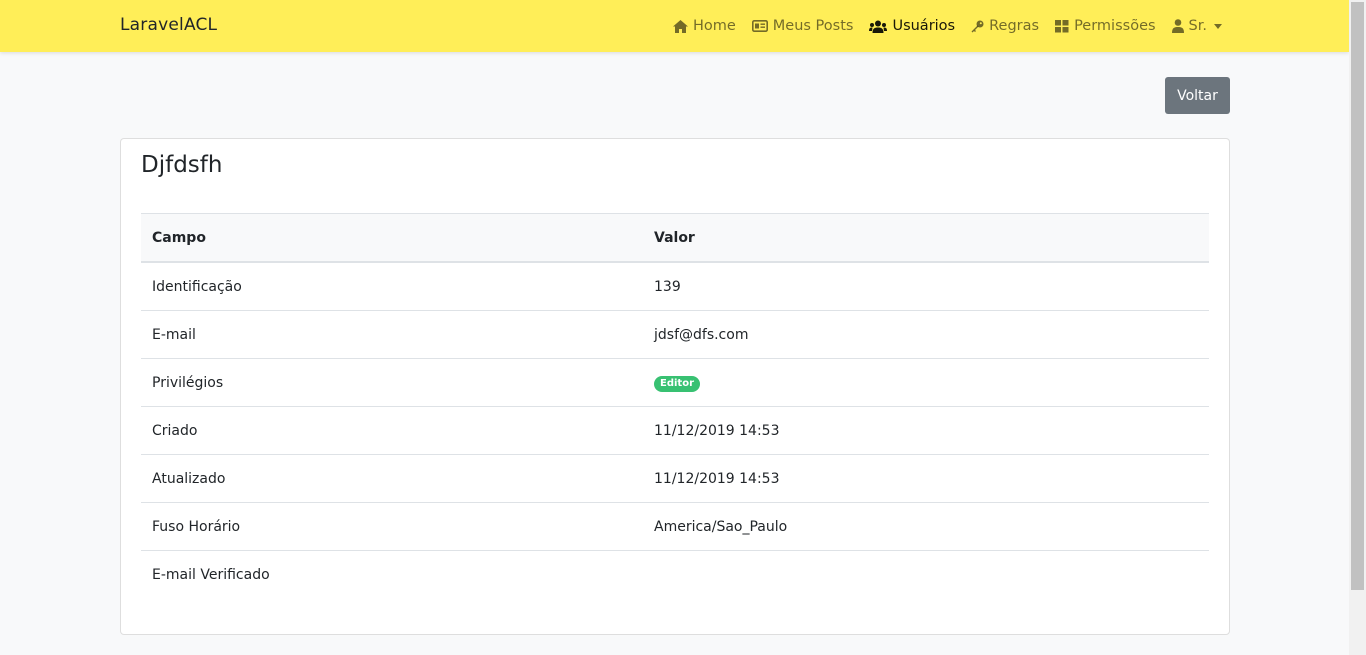 This screenshot has height=655, width=1366. What do you see at coordinates (926, 382) in the screenshot?
I see `field-value: Editor` at bounding box center [926, 382].